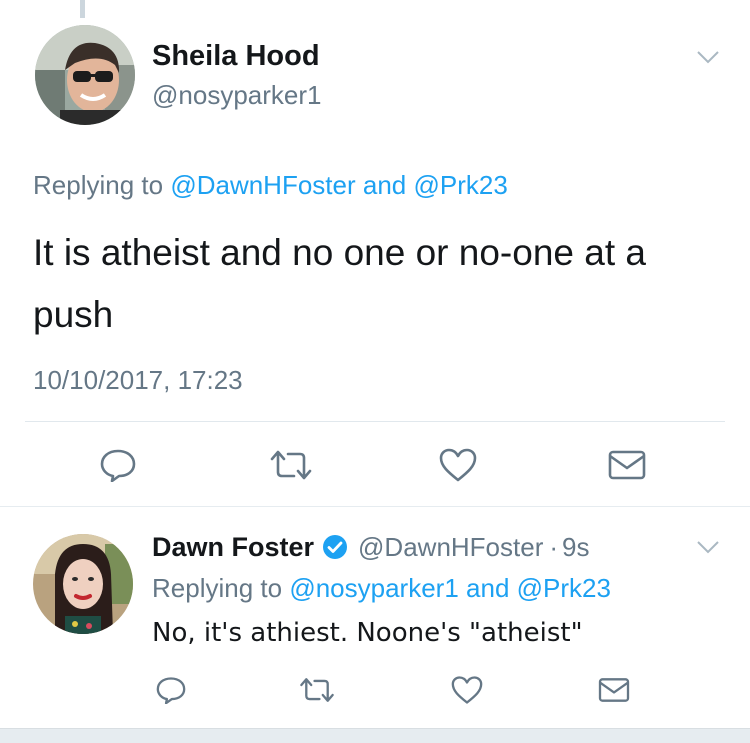 This screenshot has height=743, width=750. What do you see at coordinates (233, 547) in the screenshot?
I see `author-name: Dawn Foster` at bounding box center [233, 547].